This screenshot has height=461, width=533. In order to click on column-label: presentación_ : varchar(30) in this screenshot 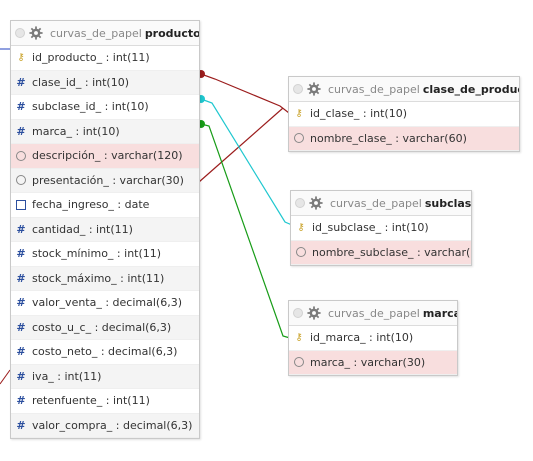, I will do `click(108, 180)`.